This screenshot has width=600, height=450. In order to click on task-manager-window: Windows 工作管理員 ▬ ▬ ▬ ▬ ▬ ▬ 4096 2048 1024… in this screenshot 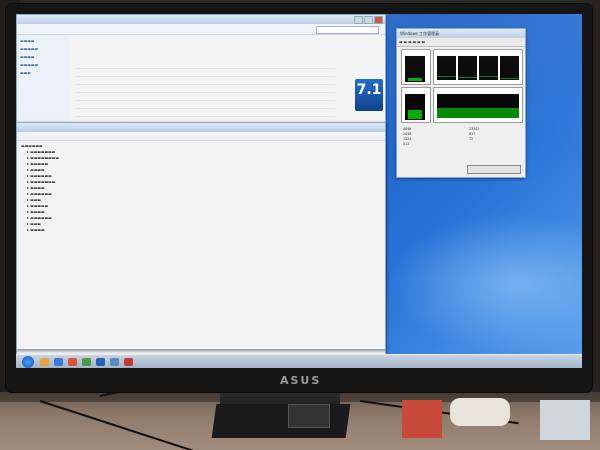, I will do `click(461, 103)`.